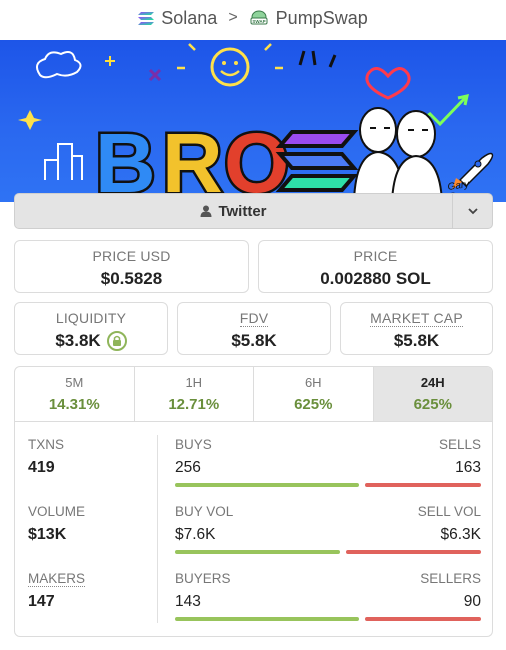 This screenshot has height=650, width=506. I want to click on tab-24h-label: 24H, so click(432, 382).